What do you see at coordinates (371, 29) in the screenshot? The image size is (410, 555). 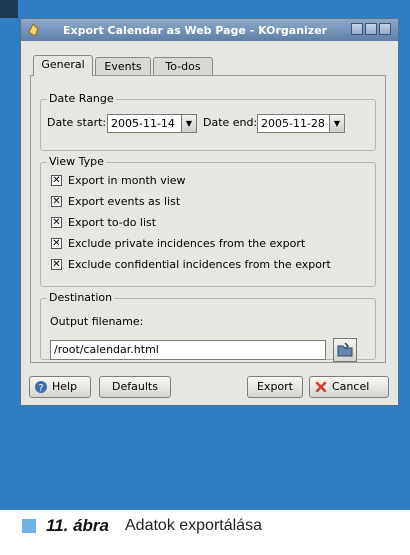 I see `maximize-icon` at bounding box center [371, 29].